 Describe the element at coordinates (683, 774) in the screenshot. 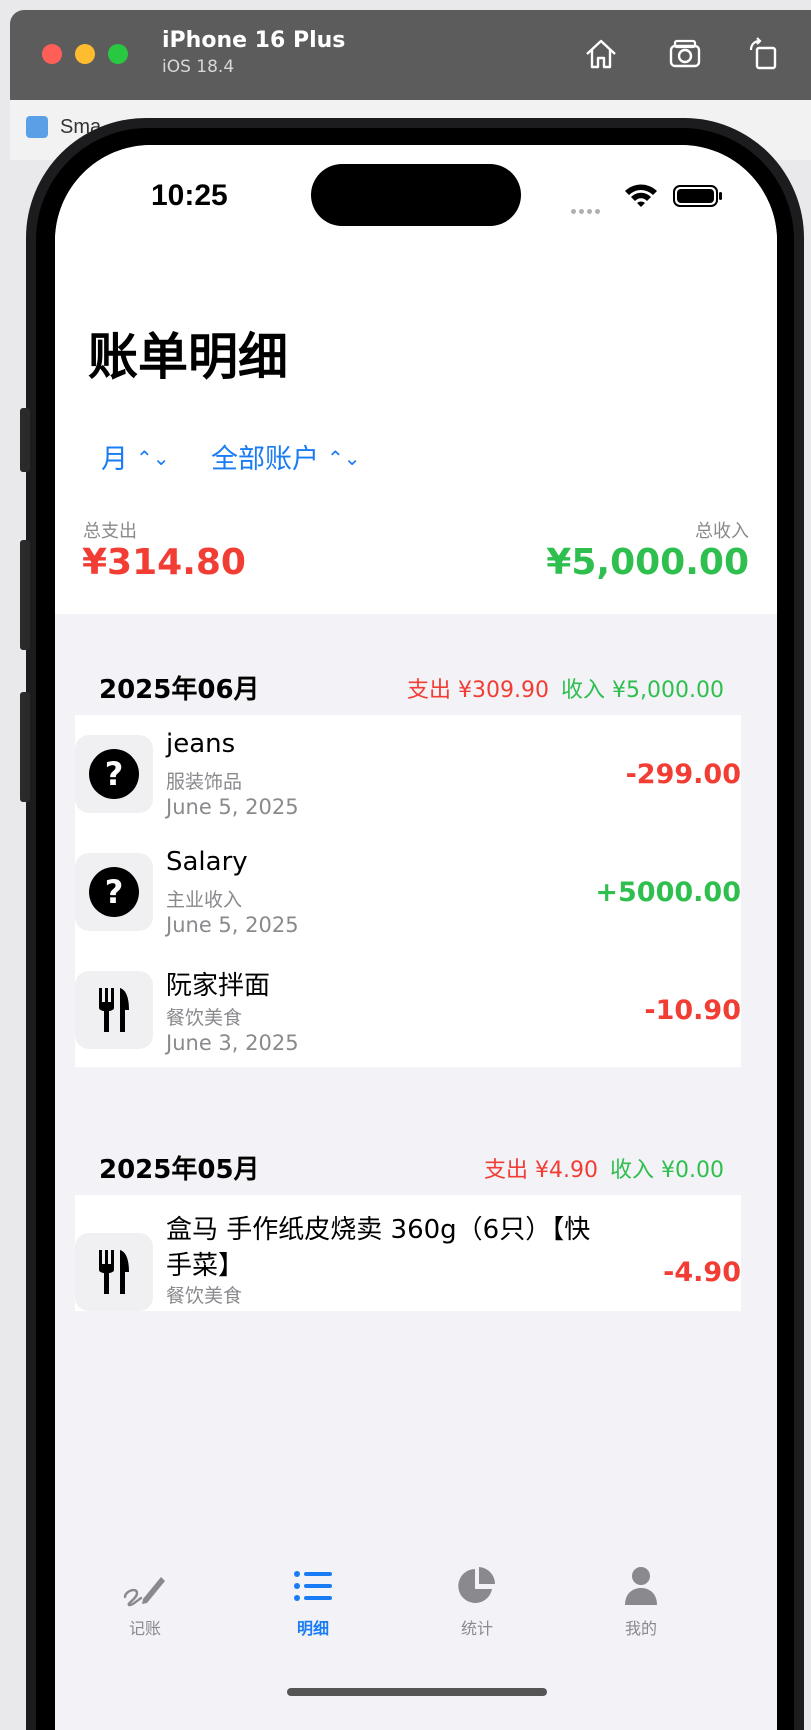

I see `transaction-amount: -299.00` at that location.